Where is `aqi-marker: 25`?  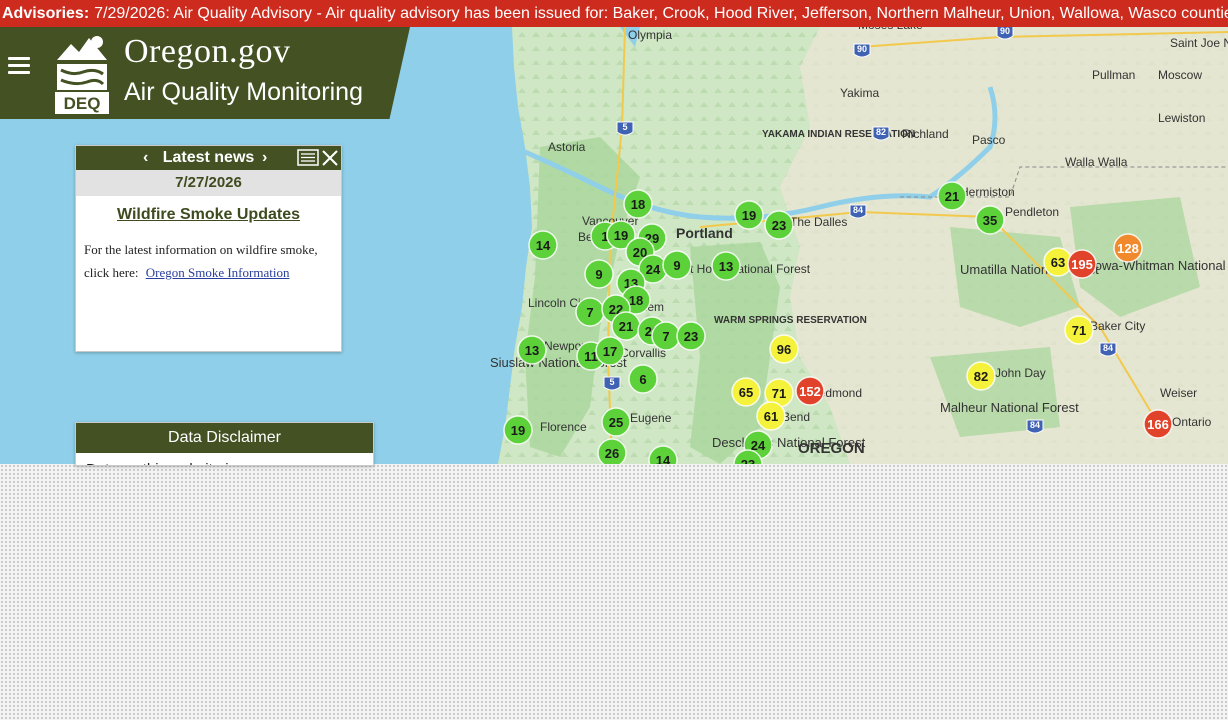 aqi-marker: 25 is located at coordinates (616, 422).